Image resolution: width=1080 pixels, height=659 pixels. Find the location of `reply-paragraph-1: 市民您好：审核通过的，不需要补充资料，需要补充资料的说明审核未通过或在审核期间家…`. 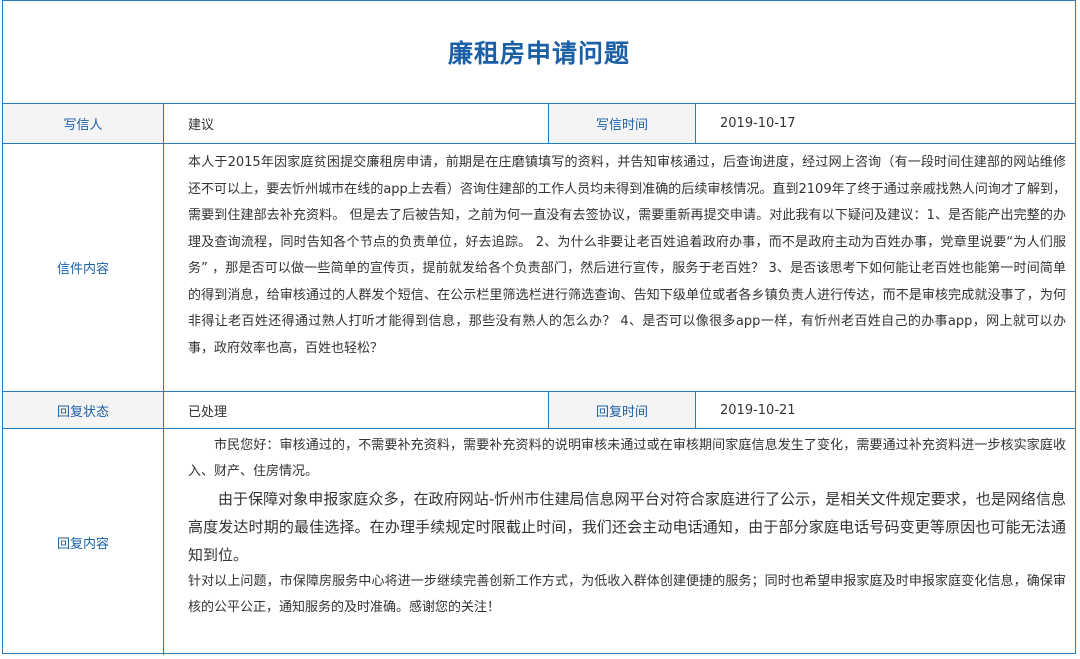

reply-paragraph-1: 市民您好：审核通过的，不需要补充资料，需要补充资料的说明审核未通过或在审核期间家… is located at coordinates (627, 458).